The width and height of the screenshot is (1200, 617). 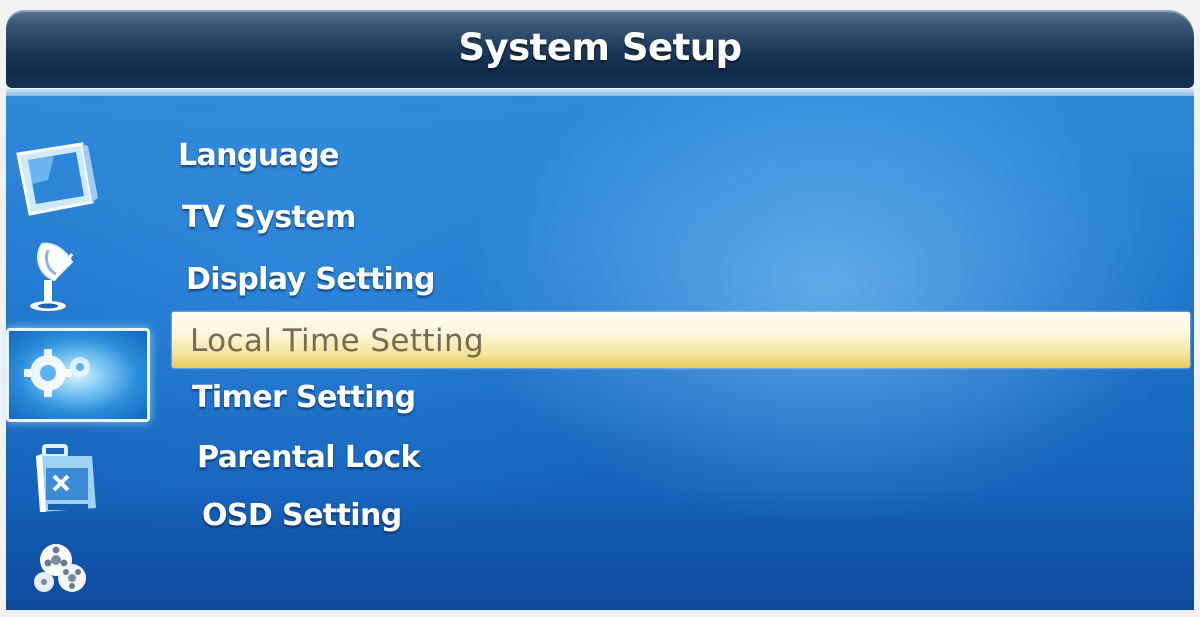 I want to click on gear-icon, so click(x=62, y=373).